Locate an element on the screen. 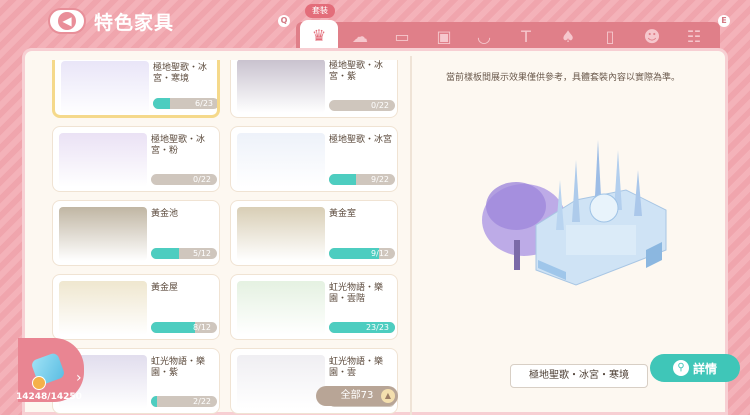 The width and height of the screenshot is (750, 415). sofa-icon: ☁ is located at coordinates (360, 37).